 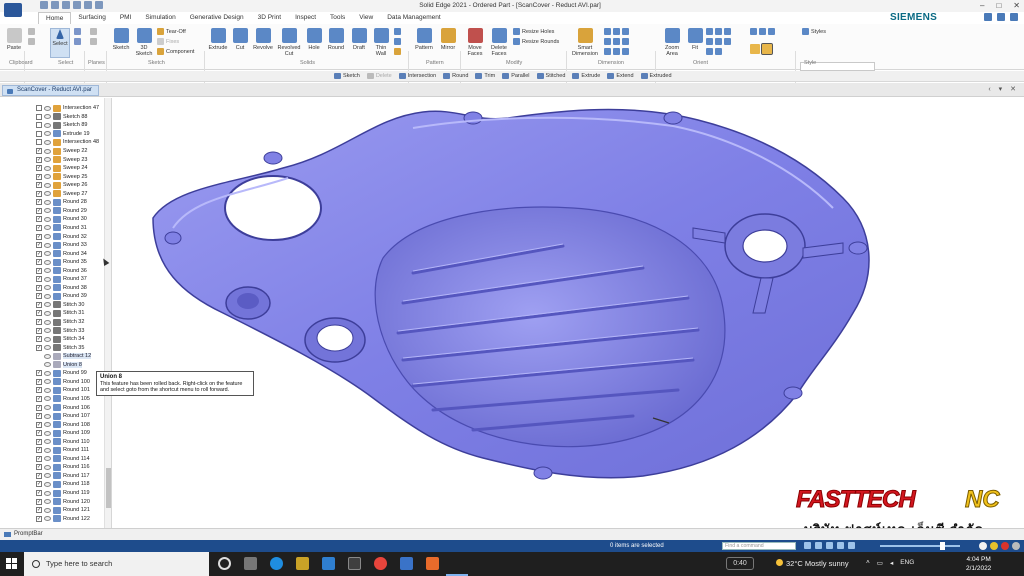 I want to click on pathfinder-item: ✓ Round 120, so click(x=63, y=501).